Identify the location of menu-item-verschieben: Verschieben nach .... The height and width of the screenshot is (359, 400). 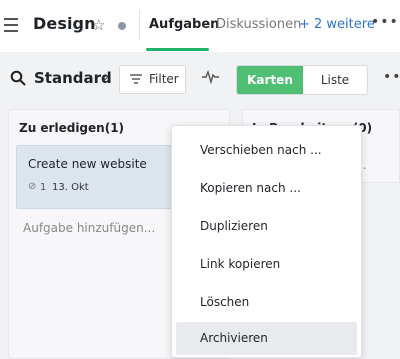
(266, 150).